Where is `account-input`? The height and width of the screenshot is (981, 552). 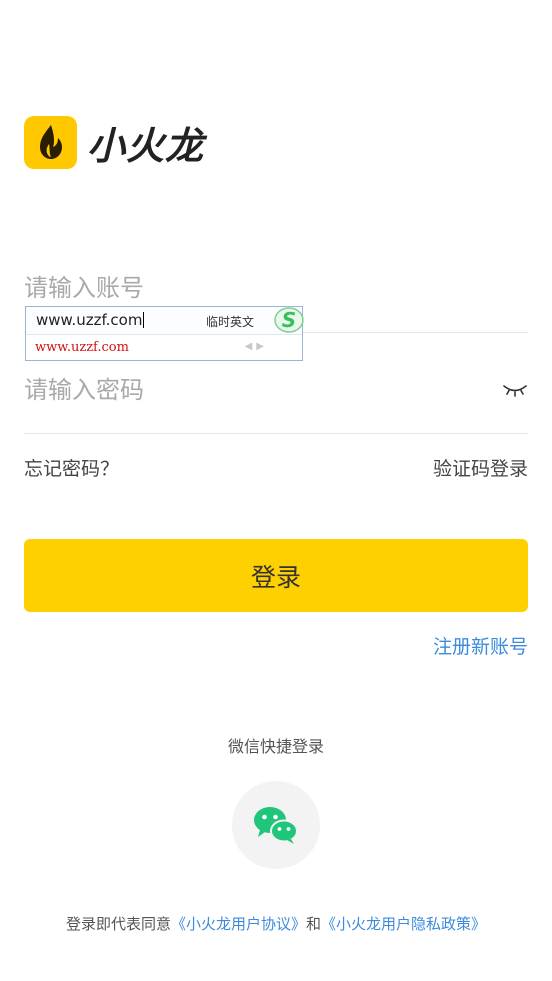
account-input is located at coordinates (254, 288).